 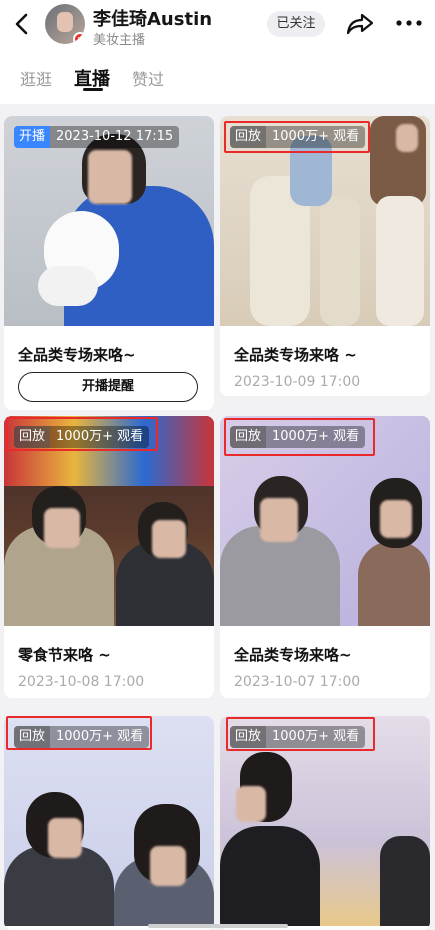 I want to click on more-icon, so click(x=409, y=23).